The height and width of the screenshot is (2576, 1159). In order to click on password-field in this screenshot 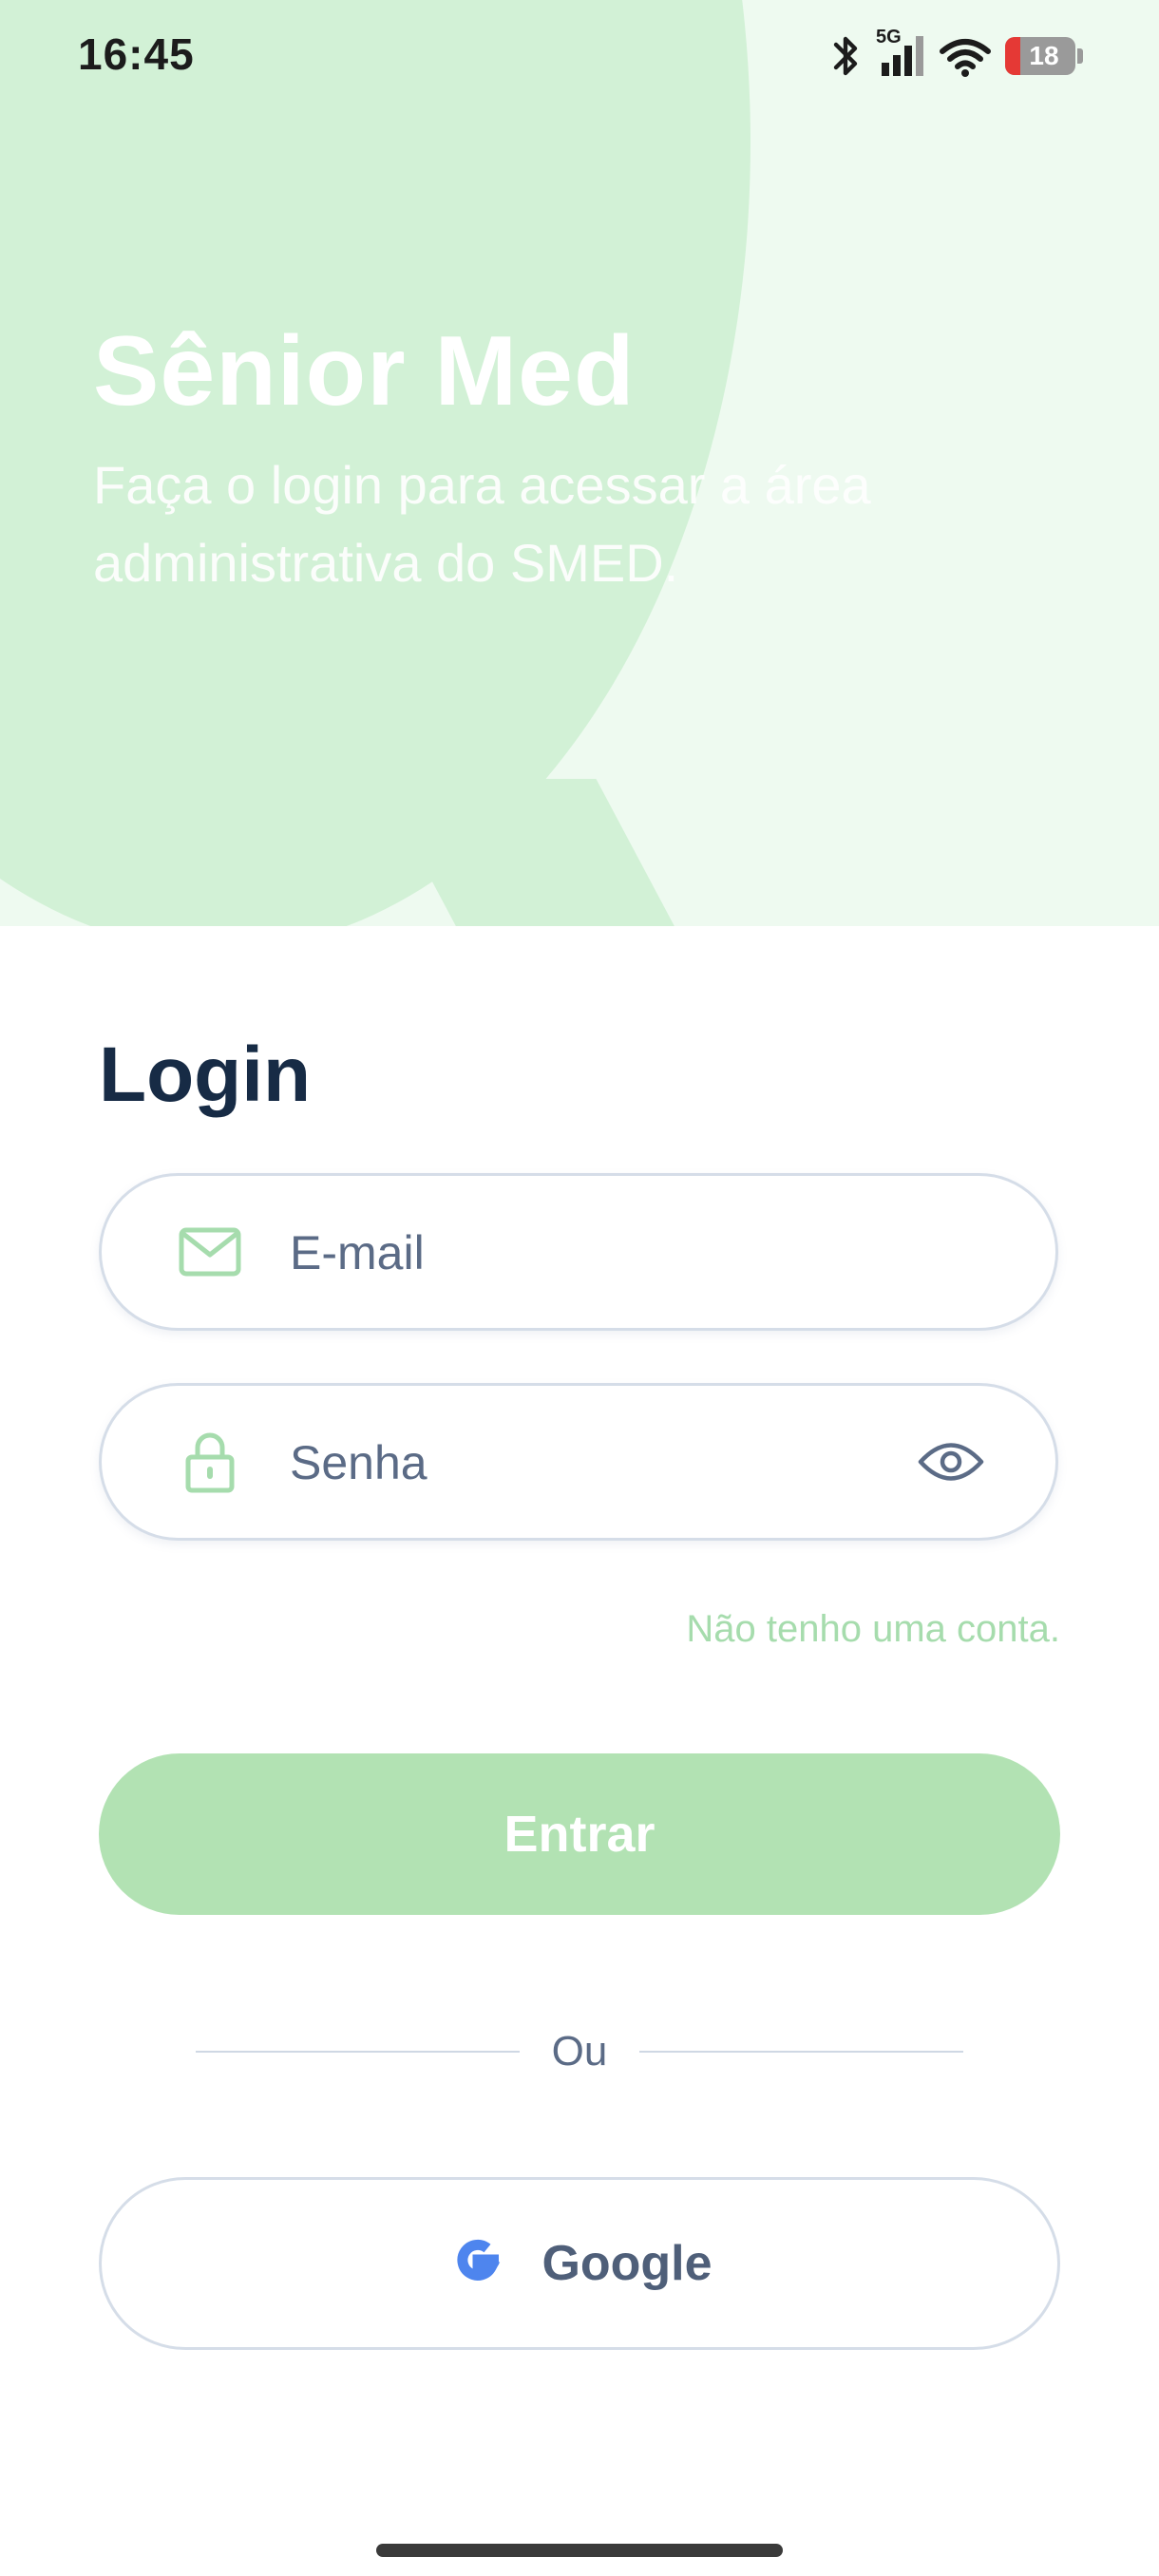, I will do `click(578, 1462)`.